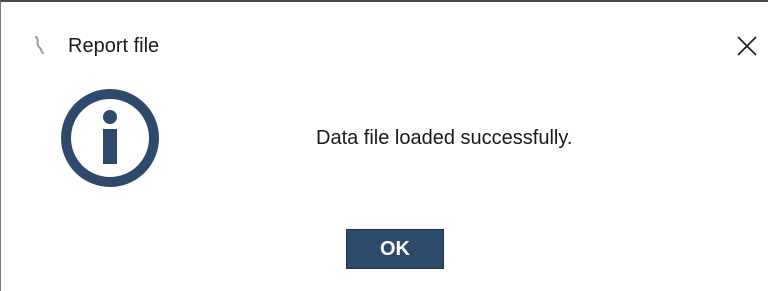  I want to click on ok-button: OK, so click(395, 249).